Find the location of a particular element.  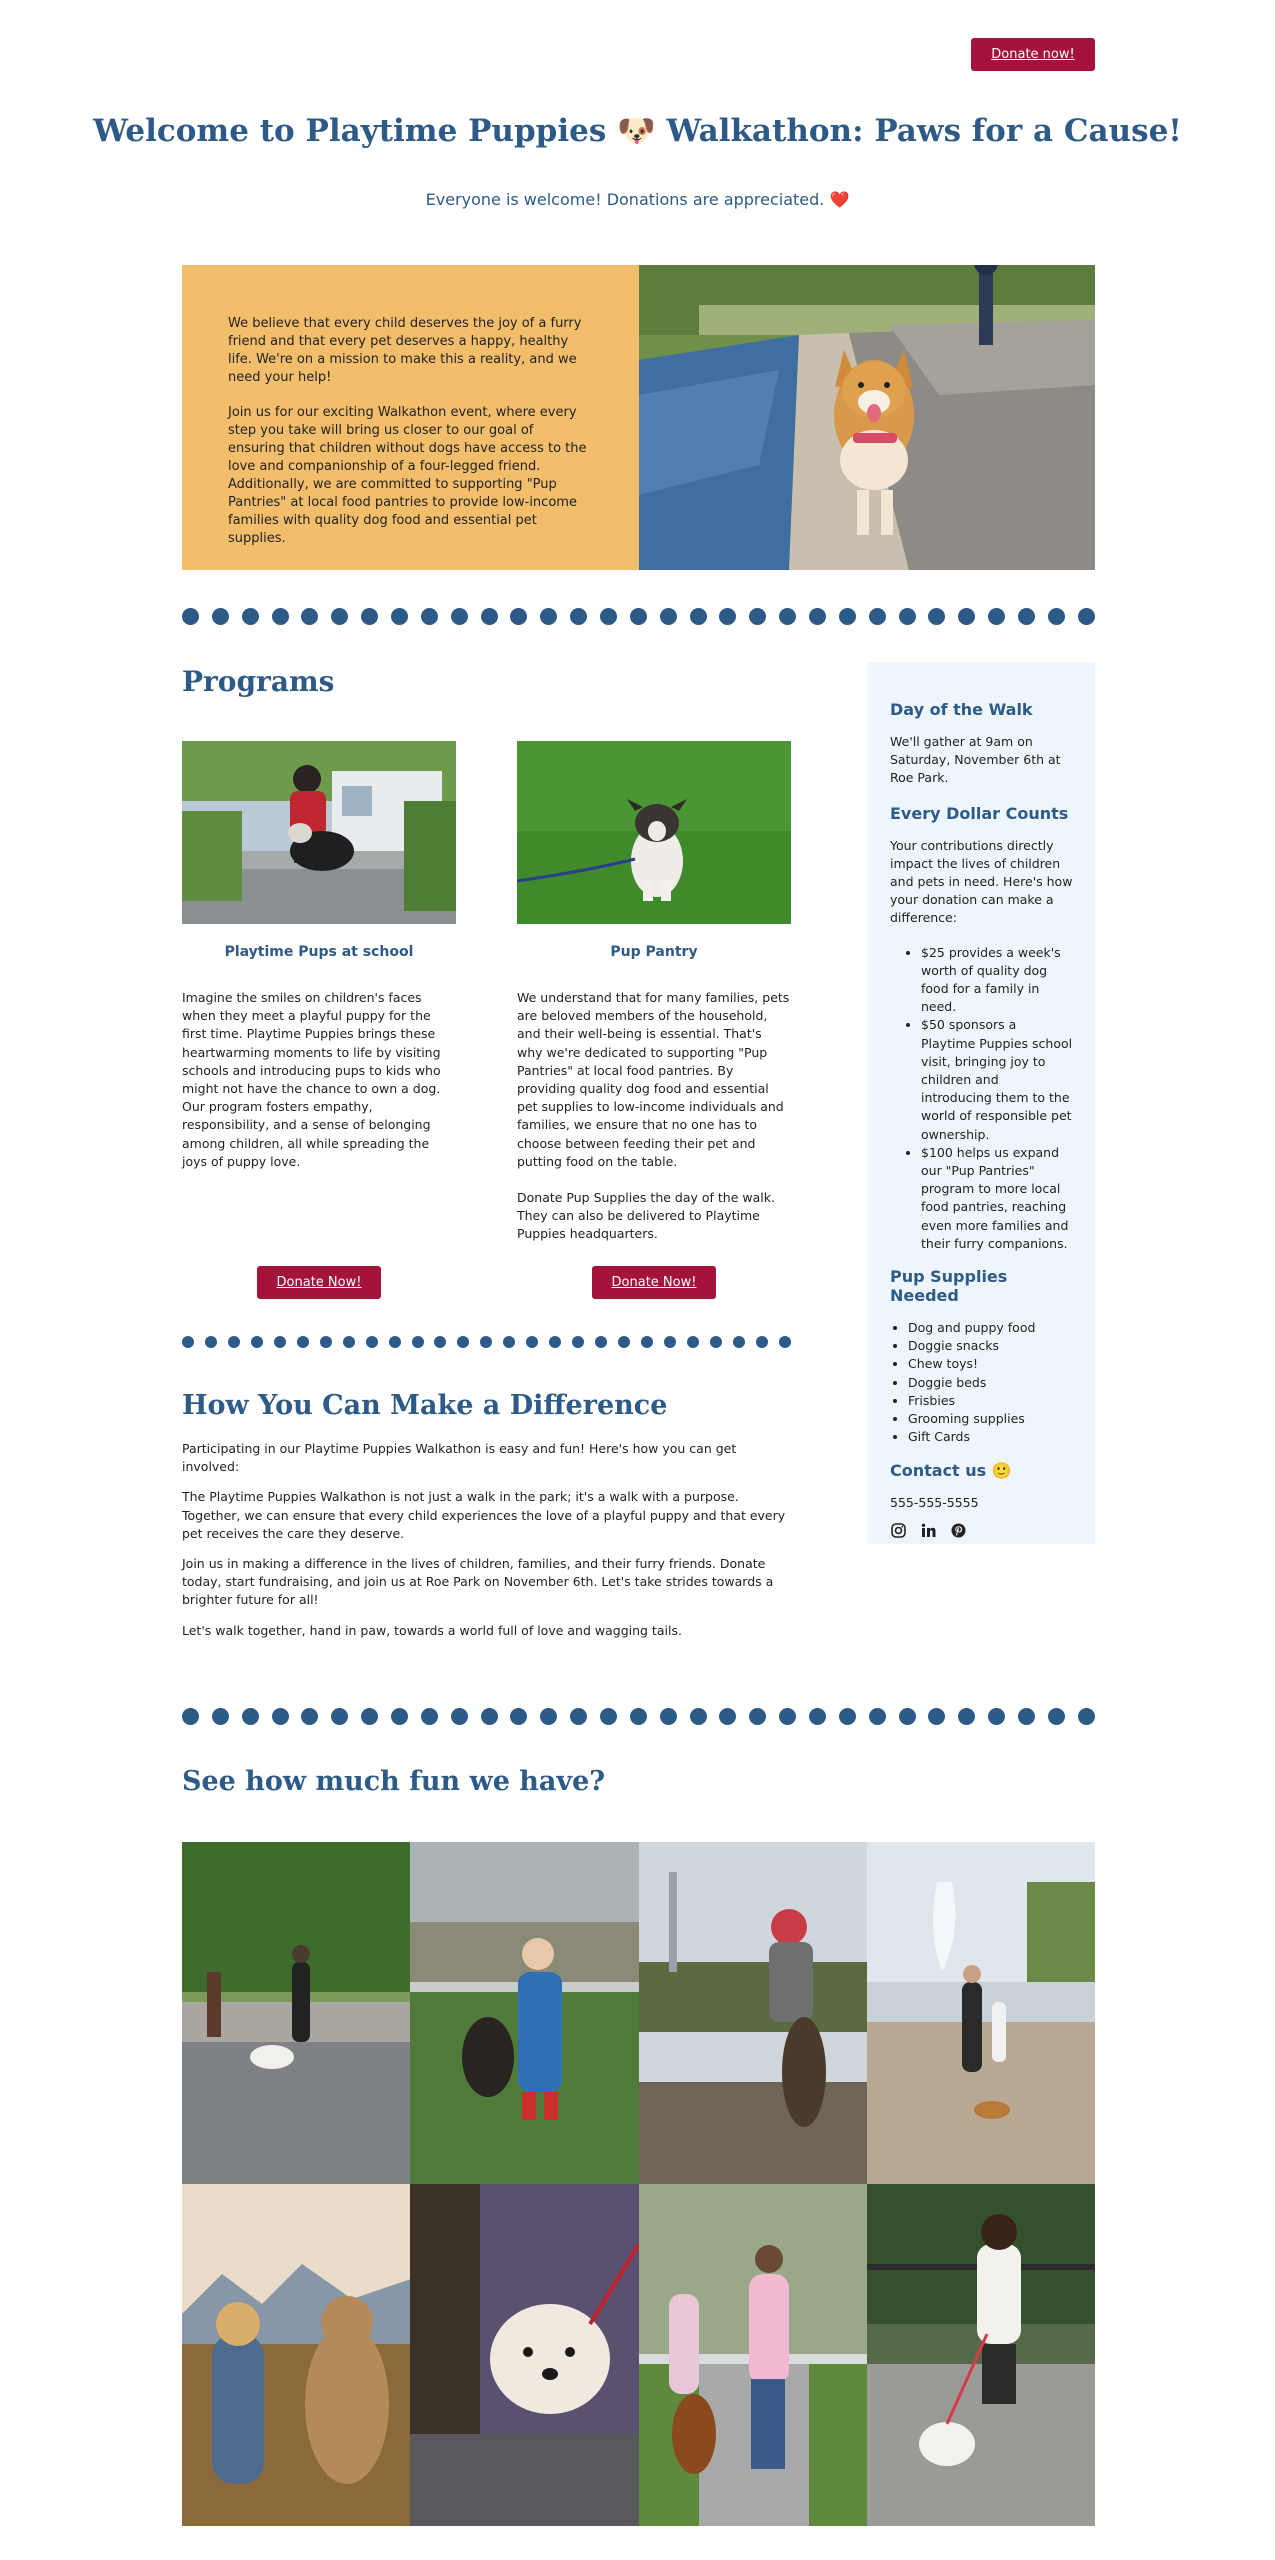

list-item: Dog and puppy food is located at coordinates (990, 1328).